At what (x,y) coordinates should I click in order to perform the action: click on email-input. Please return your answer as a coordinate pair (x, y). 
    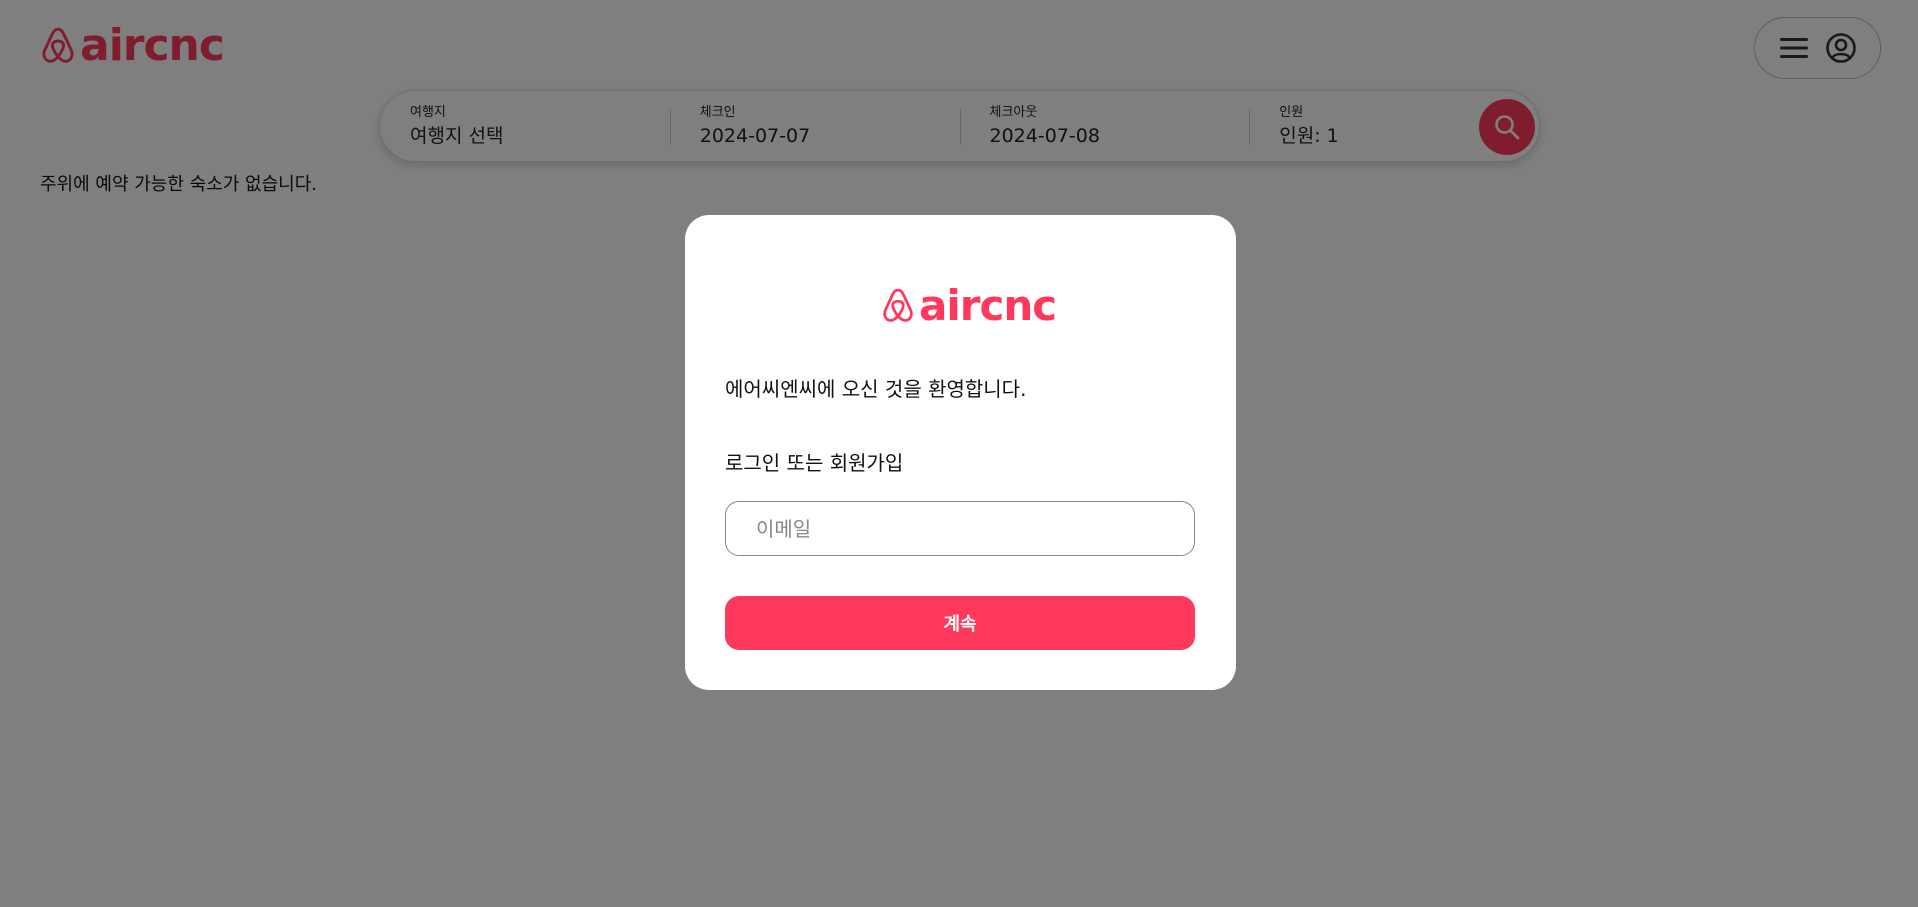
    Looking at the image, I should click on (960, 528).